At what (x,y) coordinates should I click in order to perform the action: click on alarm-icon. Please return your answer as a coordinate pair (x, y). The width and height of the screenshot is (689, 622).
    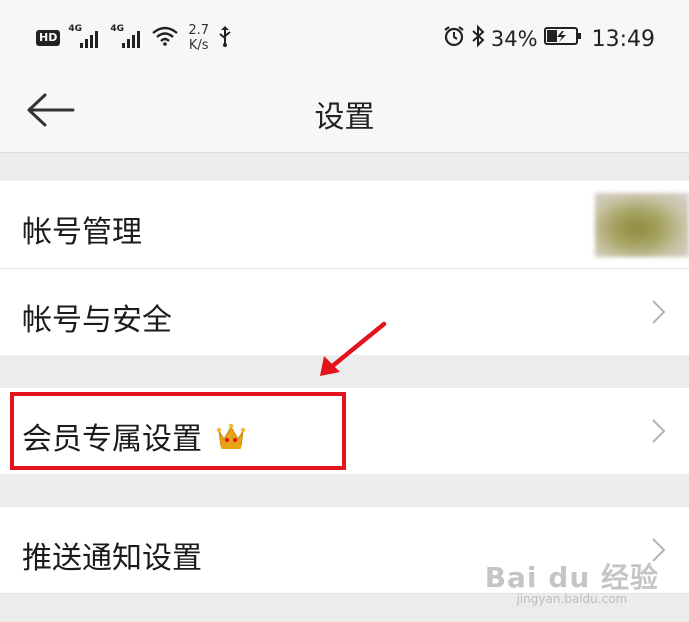
    Looking at the image, I should click on (454, 39).